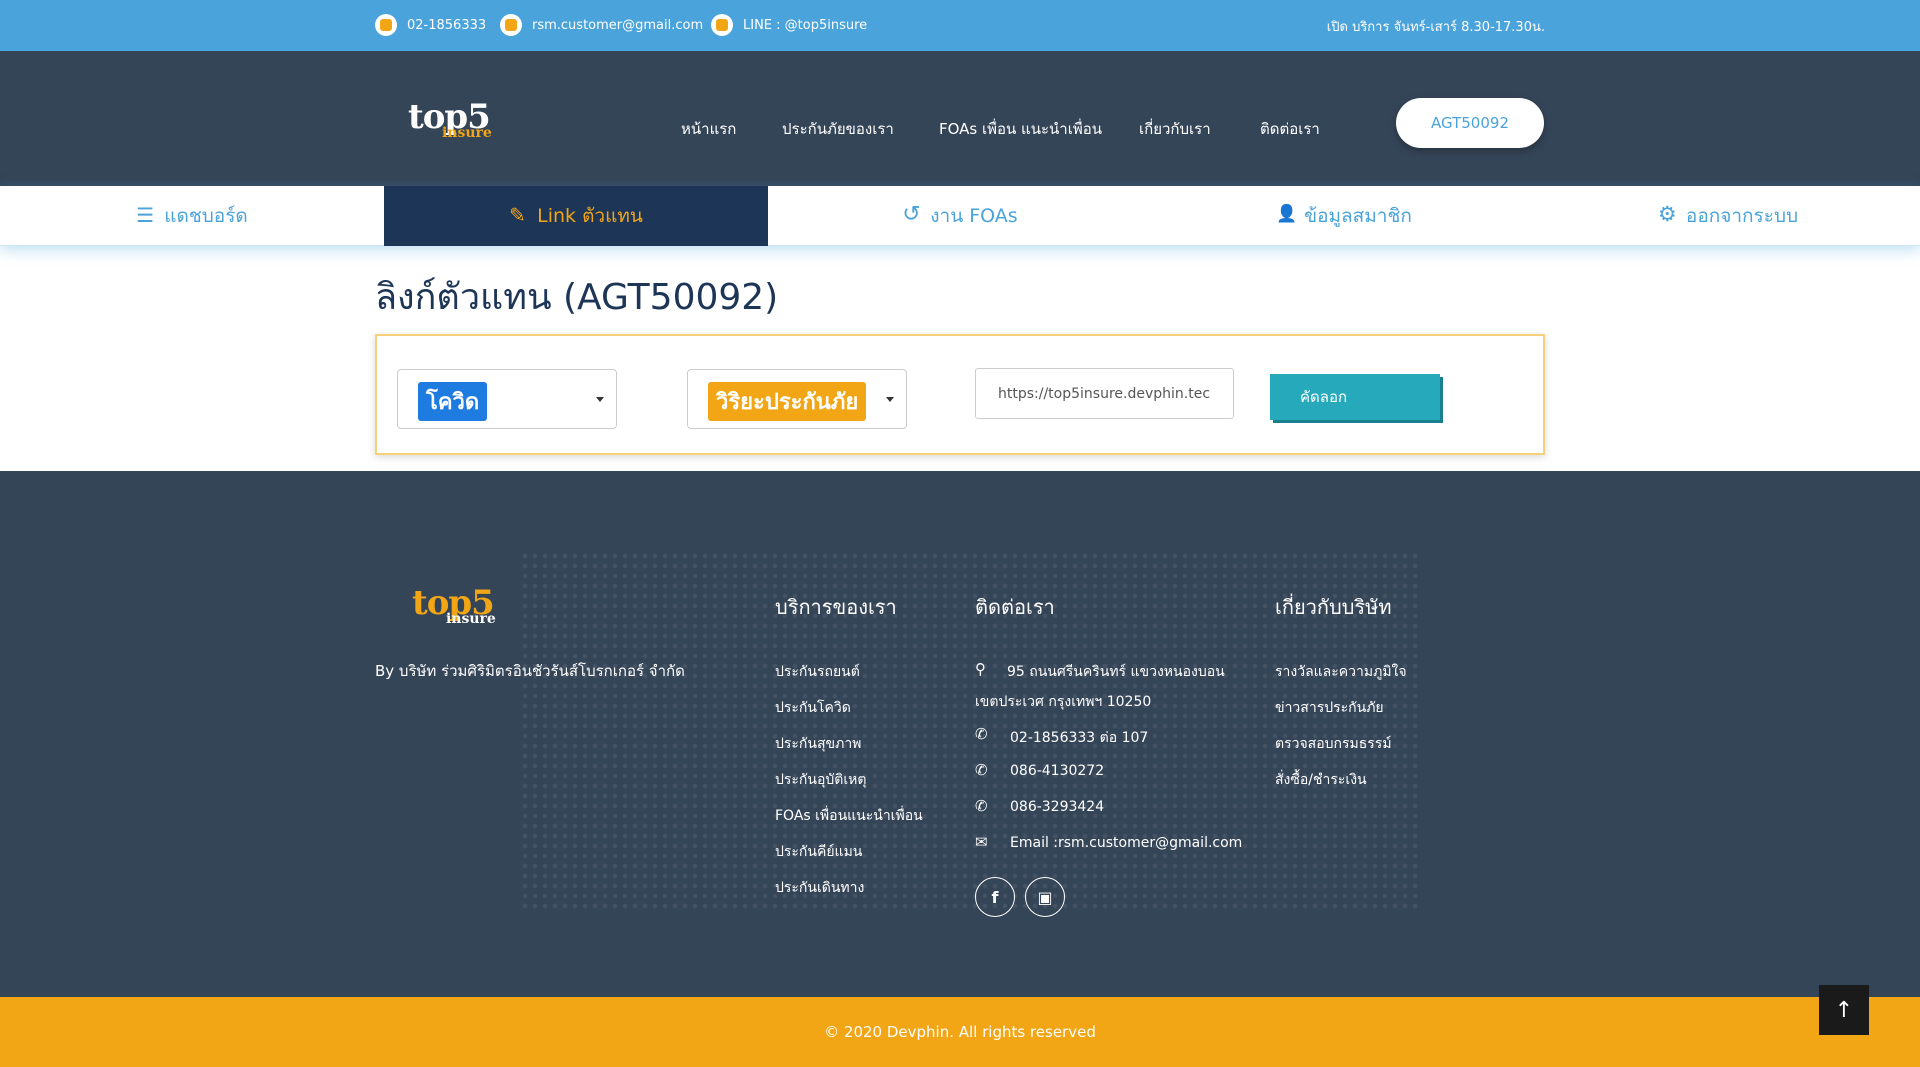  What do you see at coordinates (722, 25) in the screenshot?
I see `line-icon` at bounding box center [722, 25].